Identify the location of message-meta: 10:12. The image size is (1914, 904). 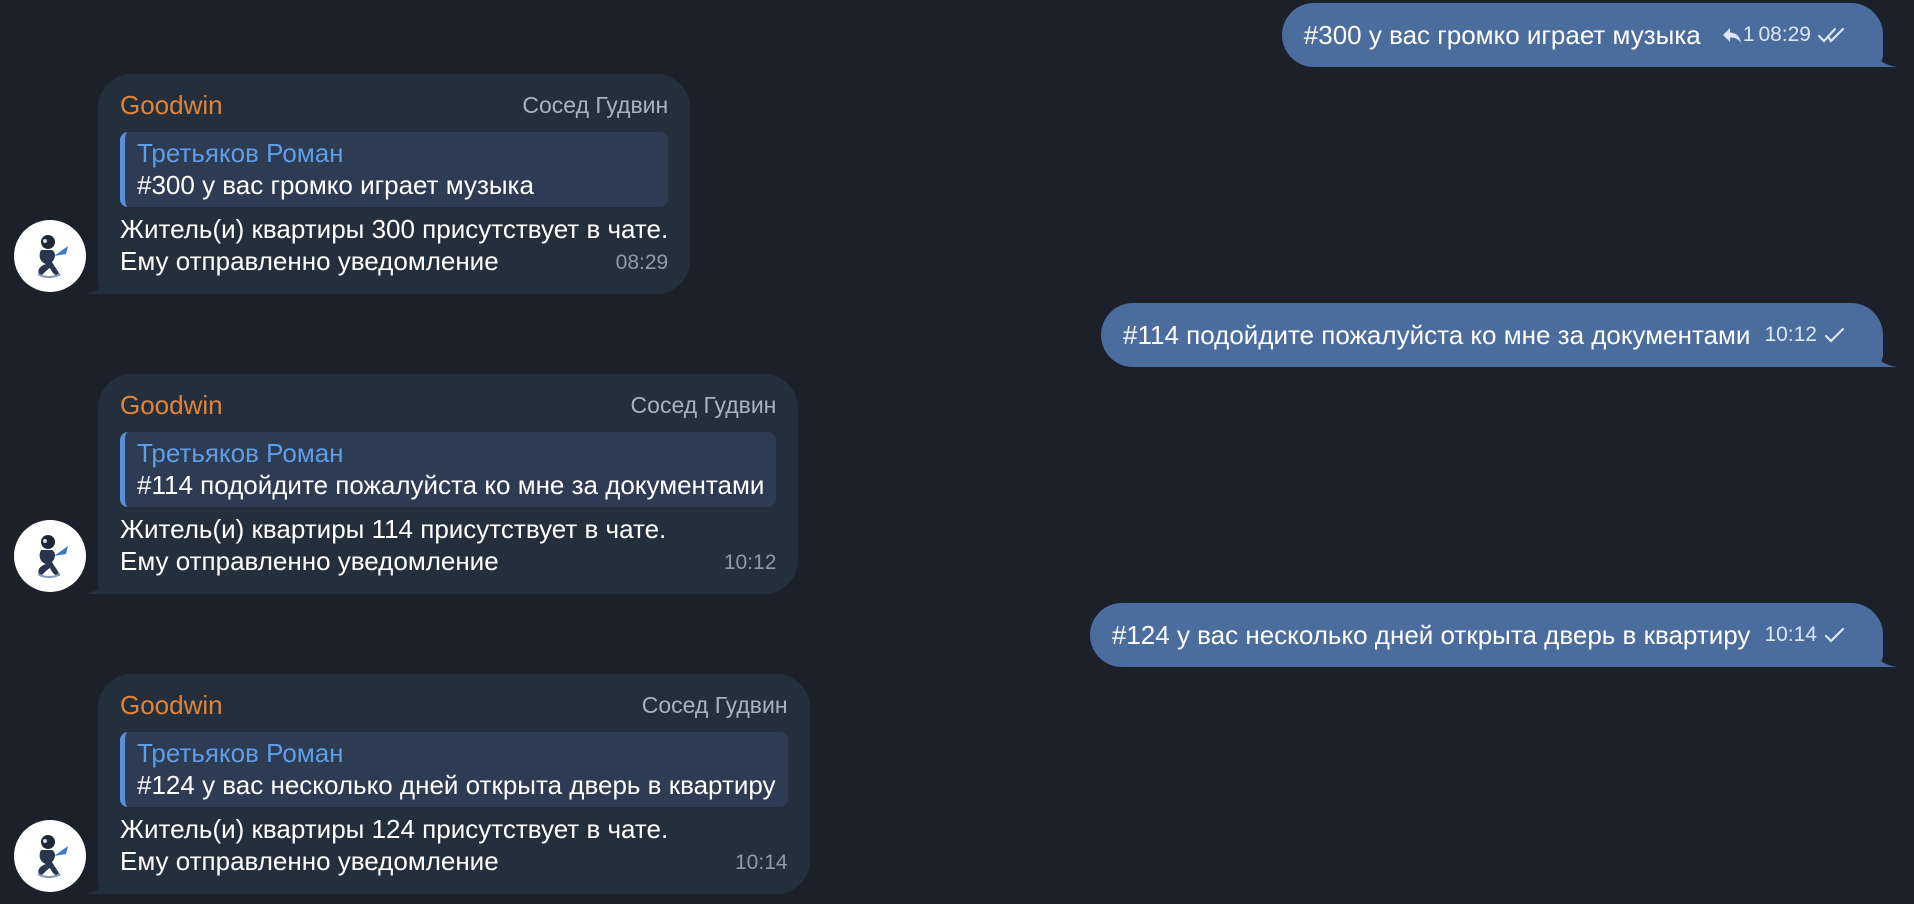
(1805, 335).